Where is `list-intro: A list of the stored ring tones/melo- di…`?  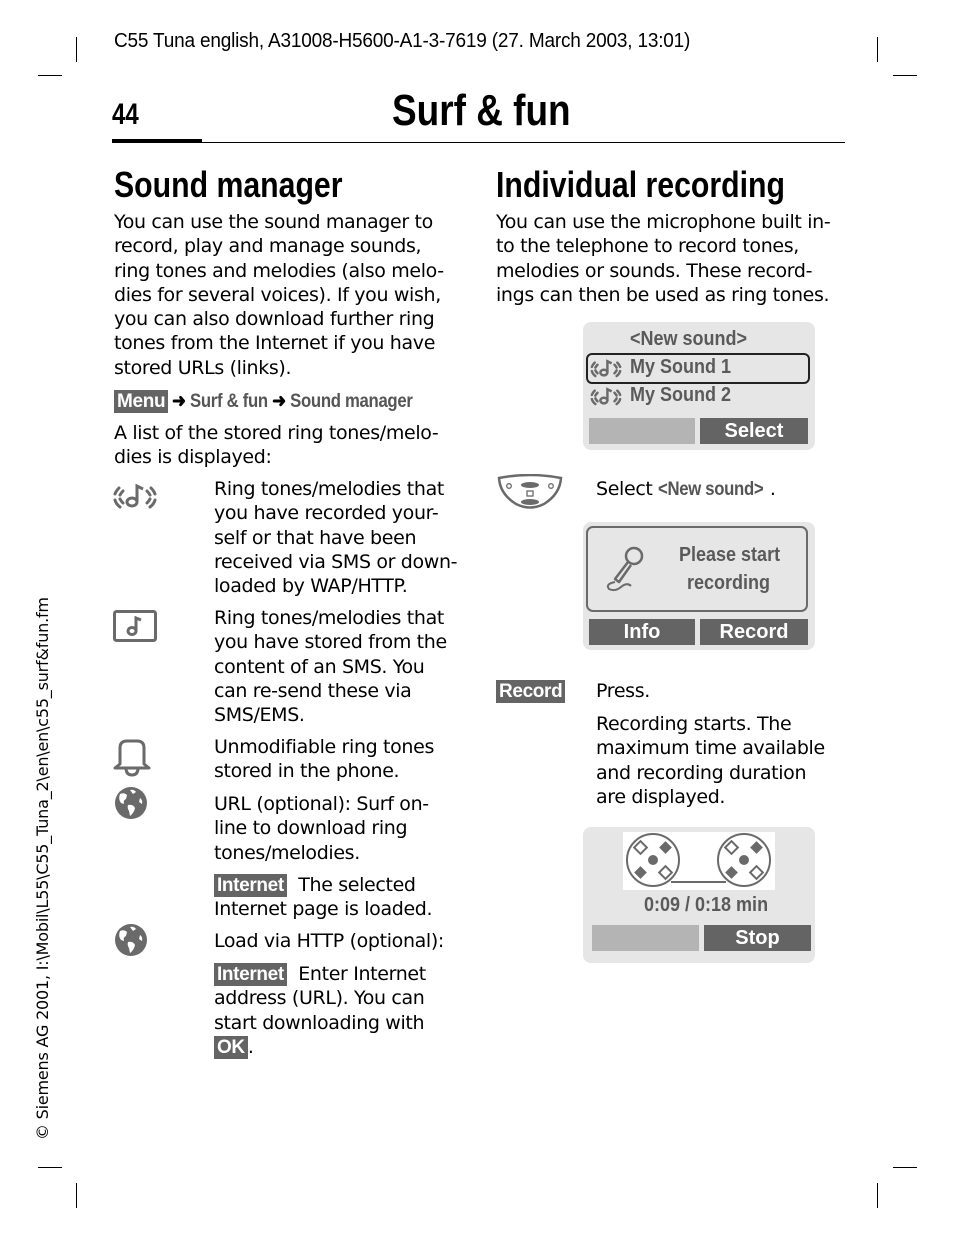
list-intro: A list of the stored ring tones/melo- di… is located at coordinates (276, 445).